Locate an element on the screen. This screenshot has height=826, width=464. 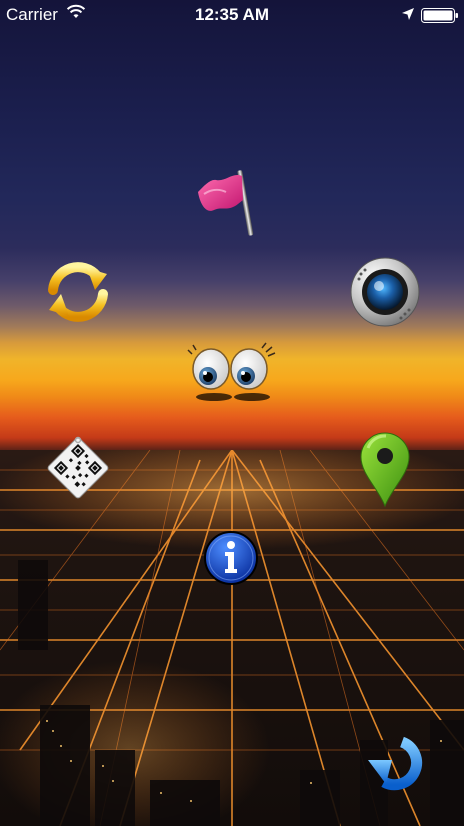
undo-button is located at coordinates (399, 765).